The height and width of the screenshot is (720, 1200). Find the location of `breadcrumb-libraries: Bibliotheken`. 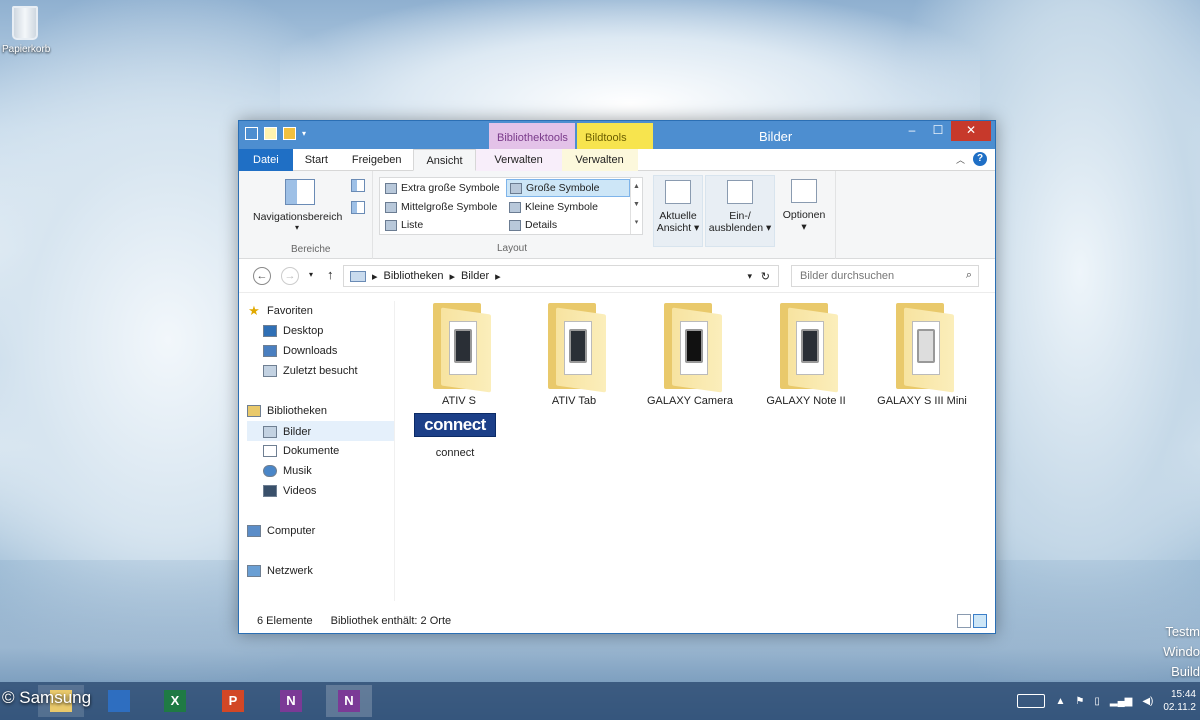

breadcrumb-libraries: Bibliotheken is located at coordinates (414, 276).